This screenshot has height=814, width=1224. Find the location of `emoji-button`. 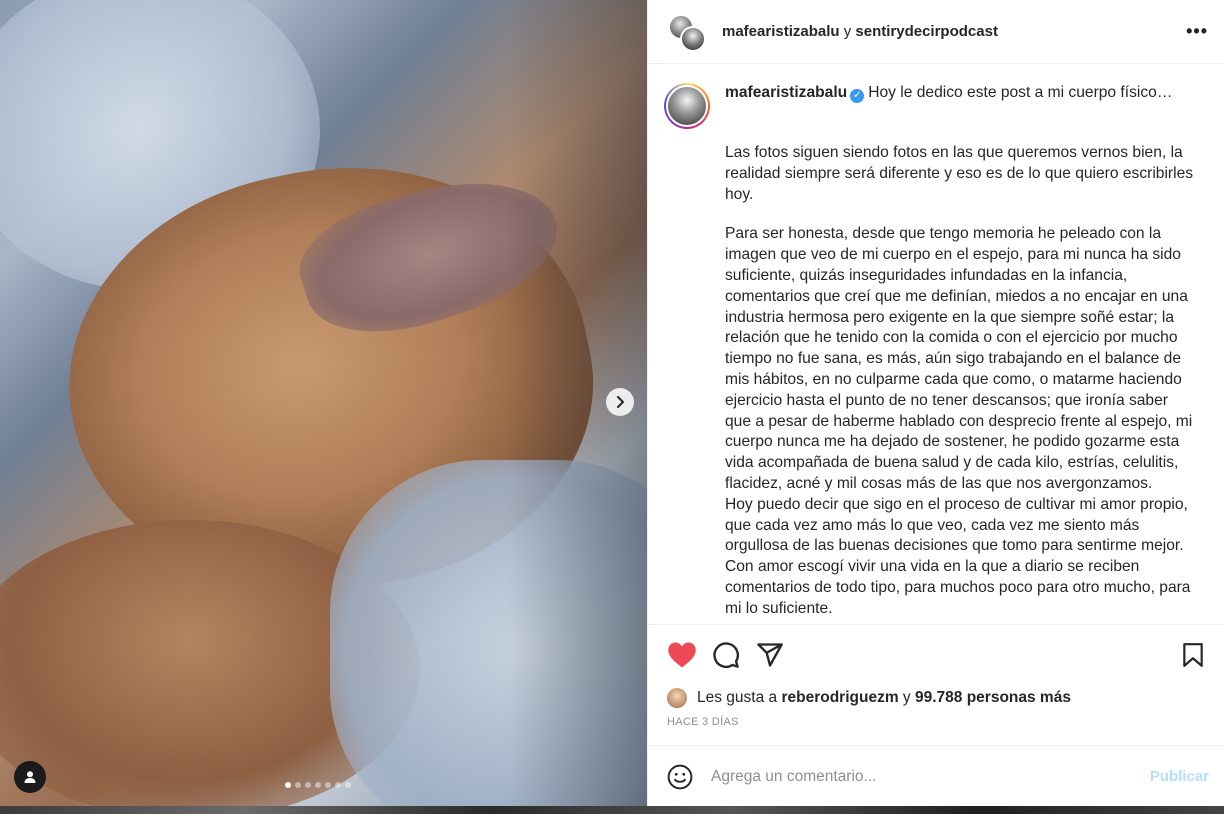

emoji-button is located at coordinates (680, 777).